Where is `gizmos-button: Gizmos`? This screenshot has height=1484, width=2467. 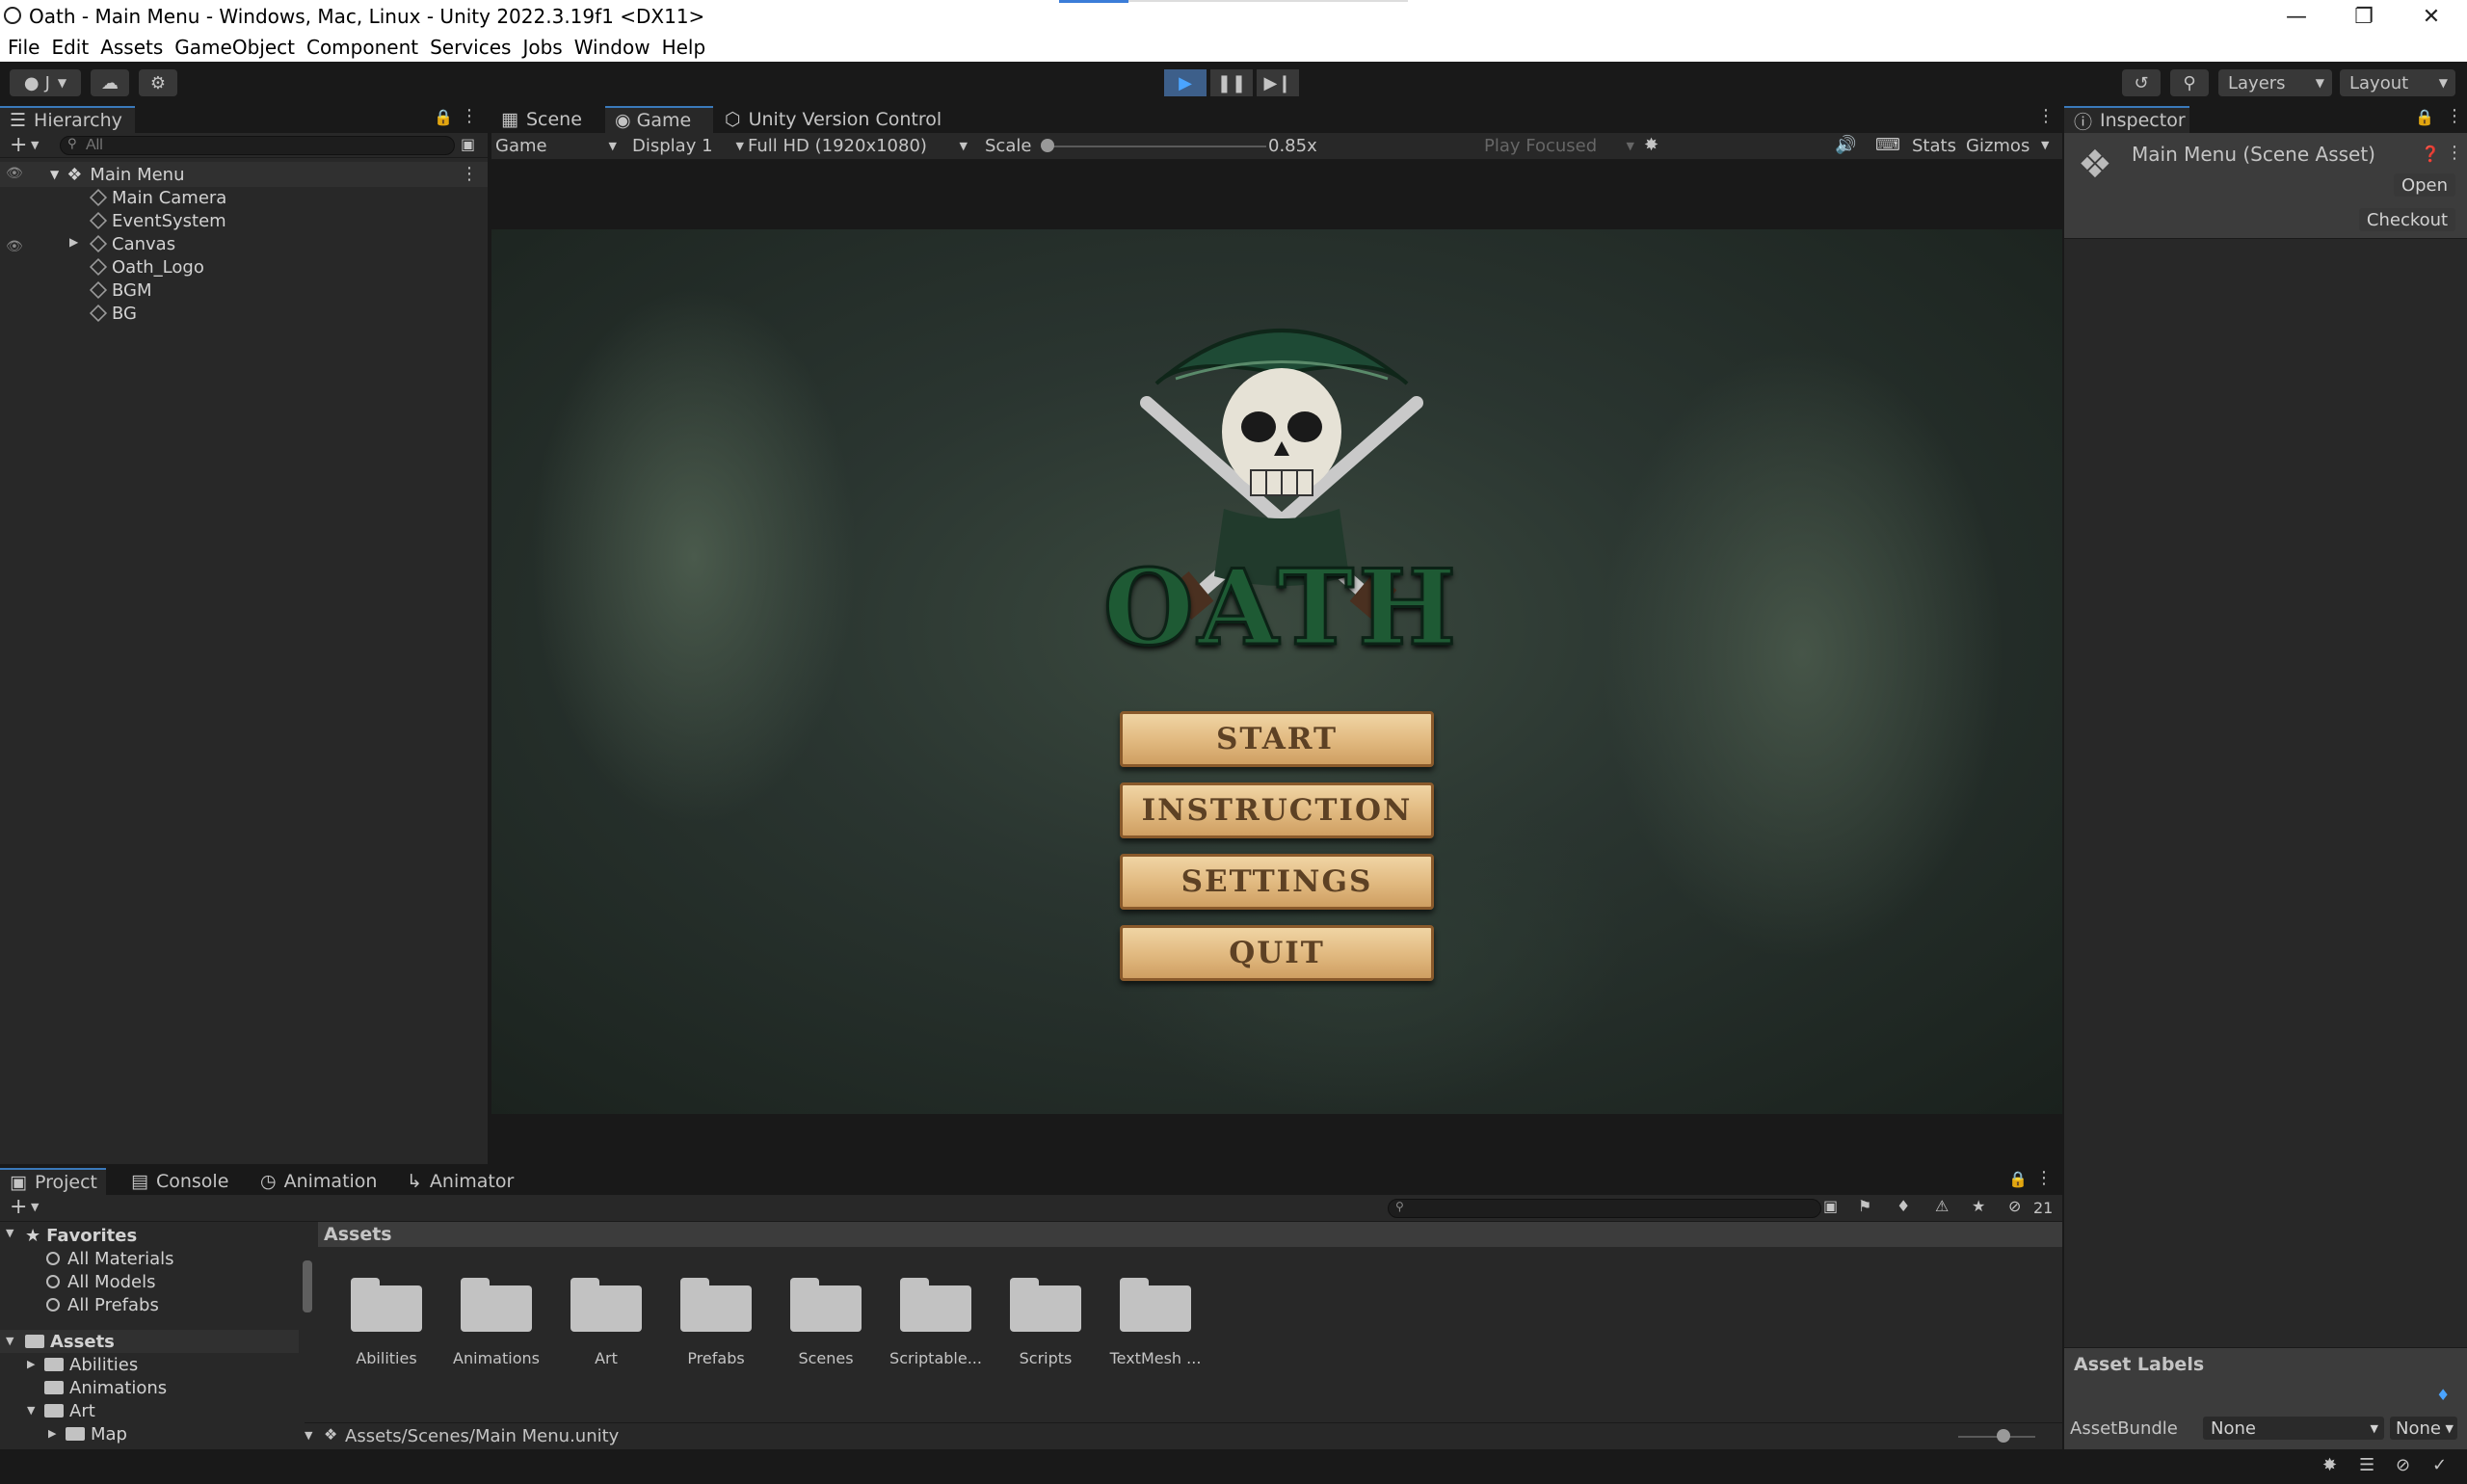
gizmos-button: Gizmos is located at coordinates (1997, 146).